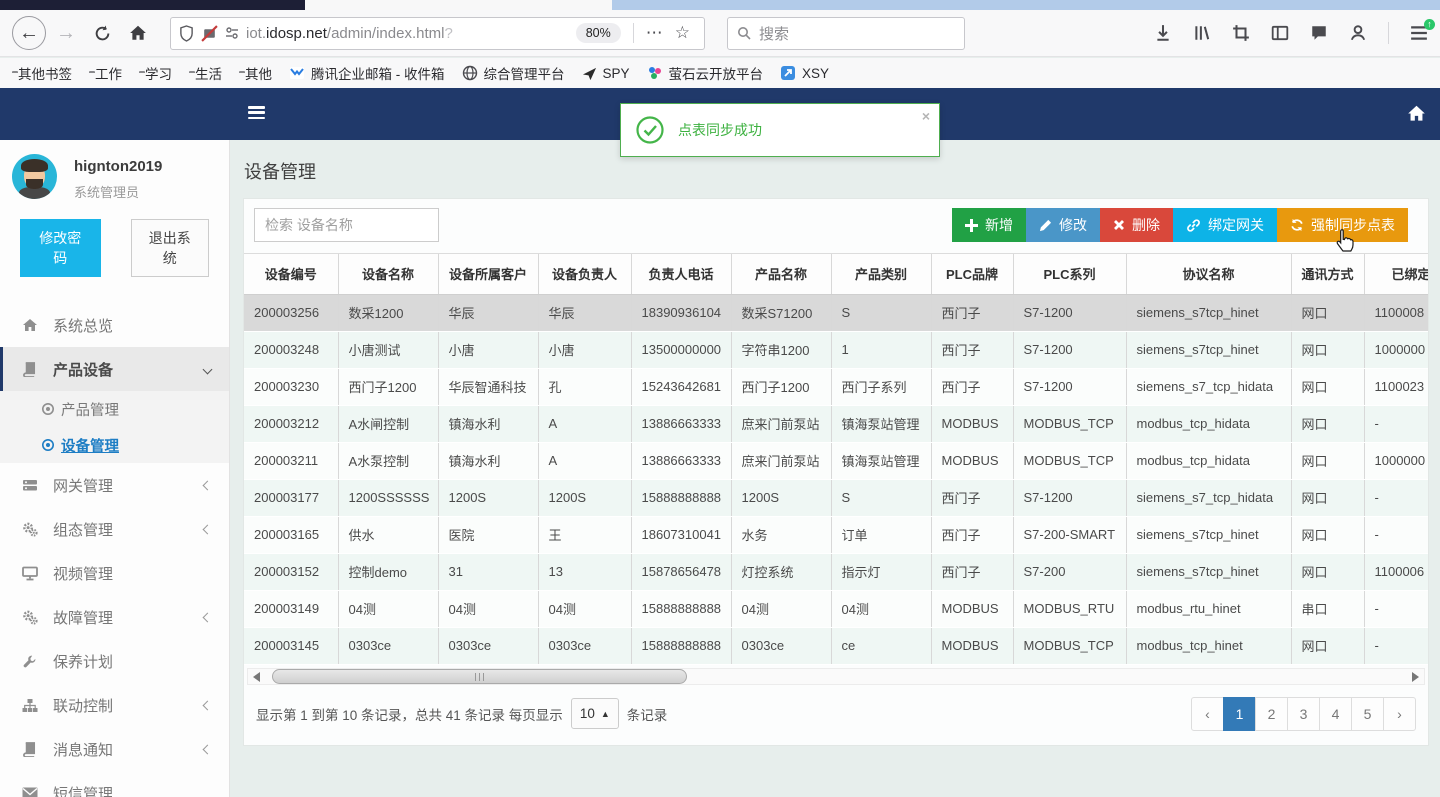 Image resolution: width=1440 pixels, height=797 pixels. What do you see at coordinates (83, 750) in the screenshot?
I see `sidebar-item-label: 消息通知` at bounding box center [83, 750].